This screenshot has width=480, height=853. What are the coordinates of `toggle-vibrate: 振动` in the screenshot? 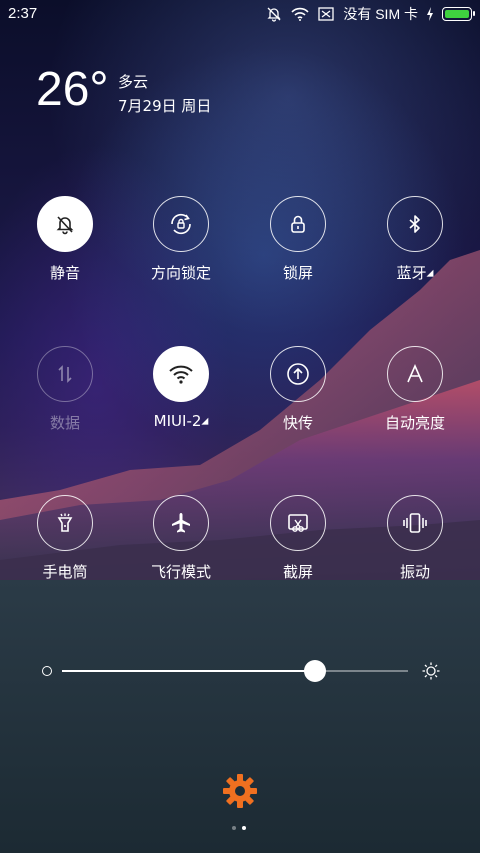 It's located at (415, 538).